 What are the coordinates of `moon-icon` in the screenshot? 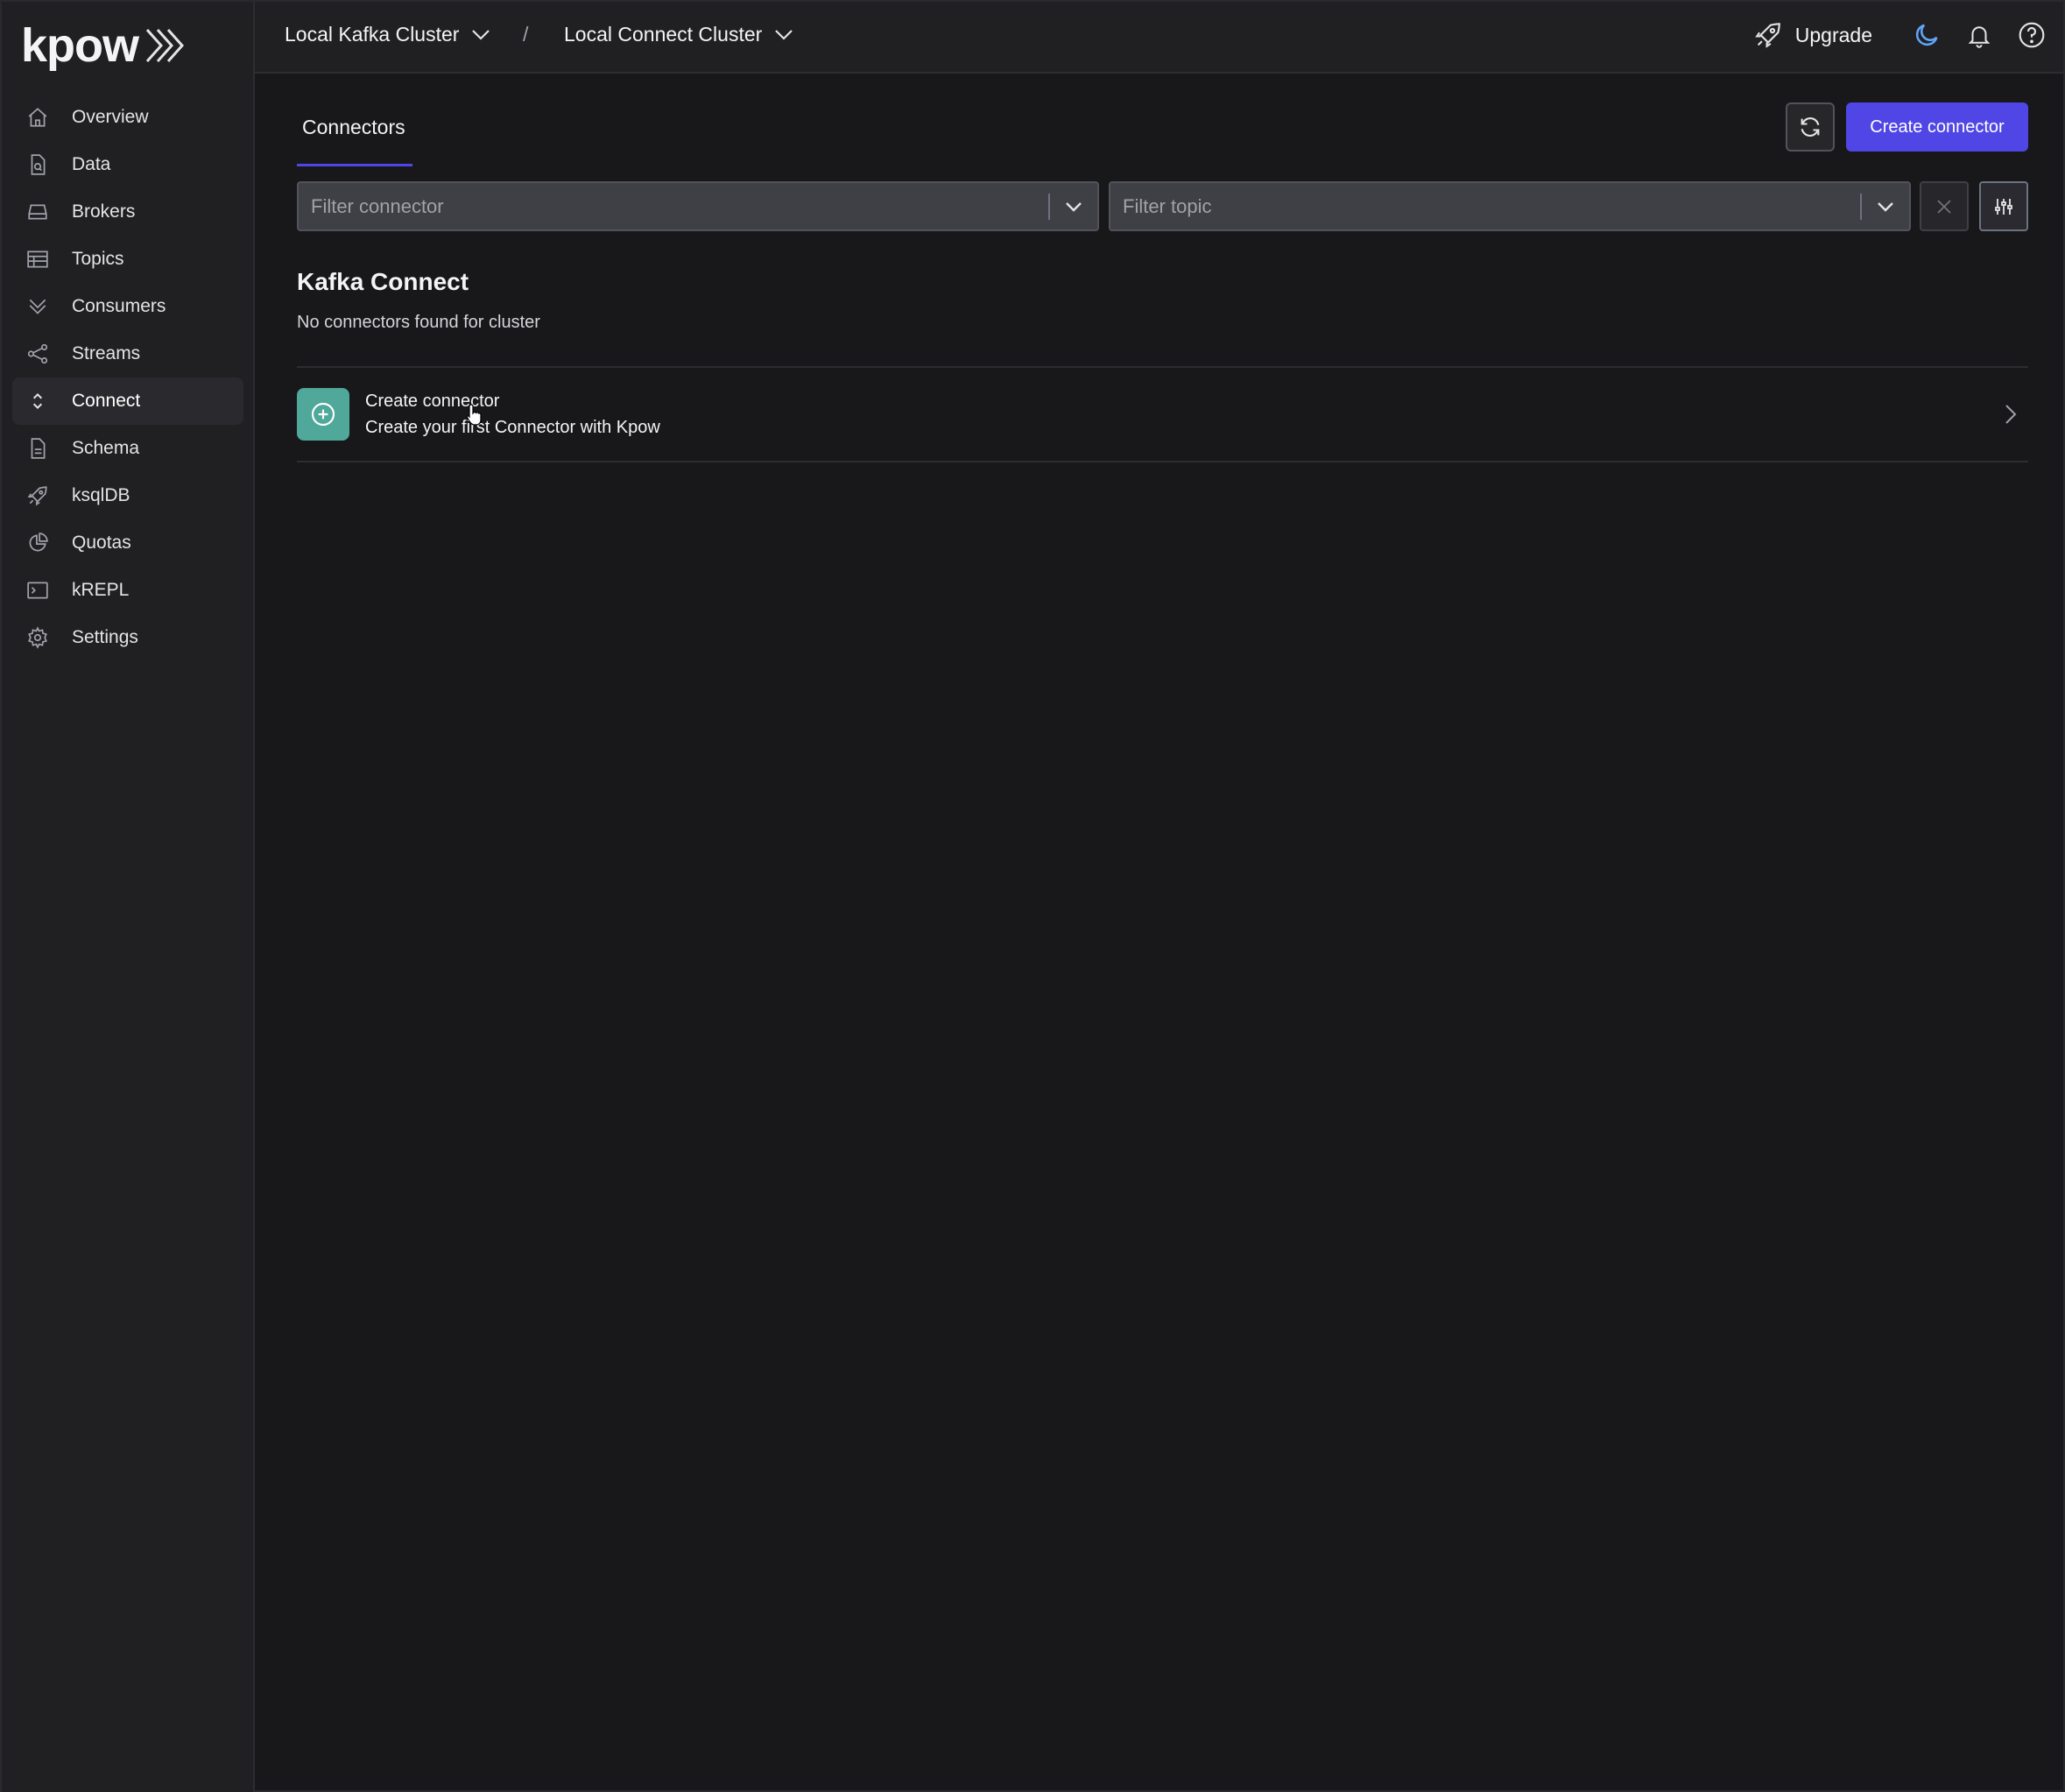 It's located at (1926, 35).